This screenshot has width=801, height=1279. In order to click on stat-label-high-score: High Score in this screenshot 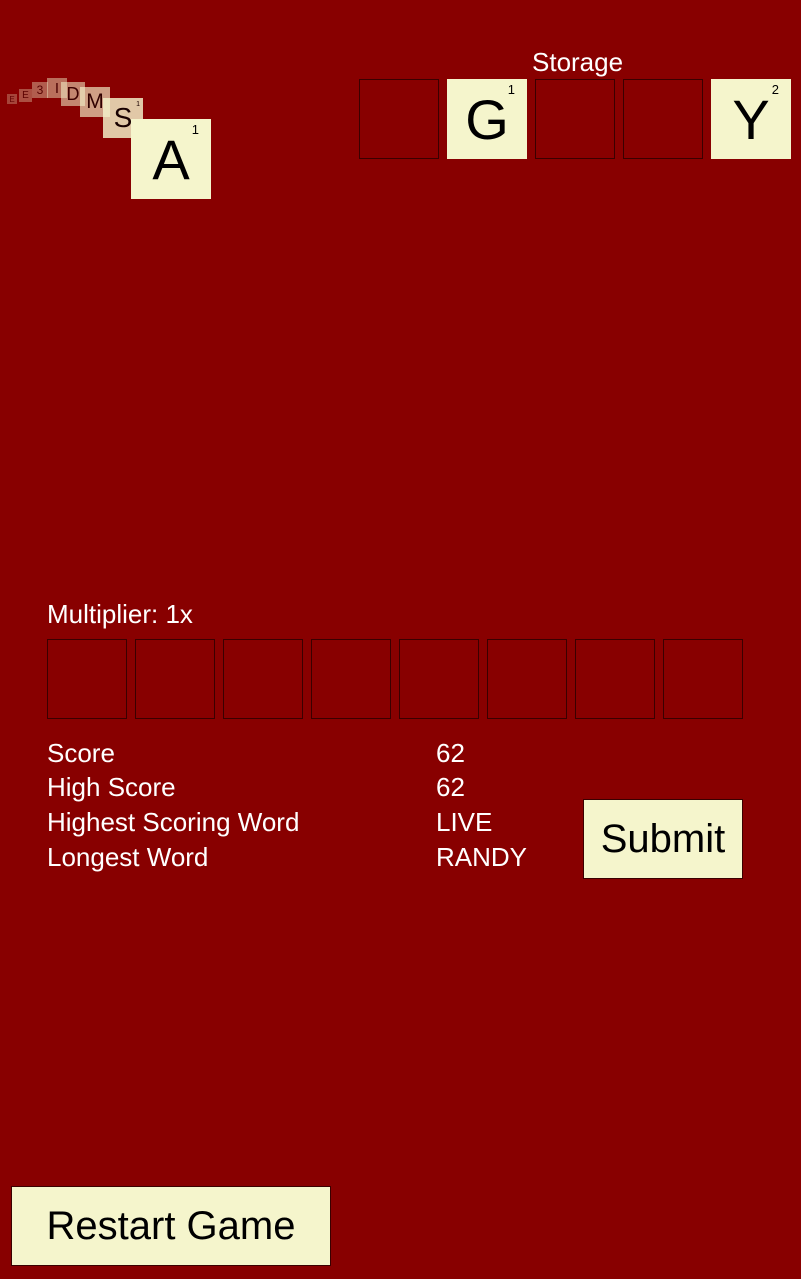, I will do `click(111, 787)`.